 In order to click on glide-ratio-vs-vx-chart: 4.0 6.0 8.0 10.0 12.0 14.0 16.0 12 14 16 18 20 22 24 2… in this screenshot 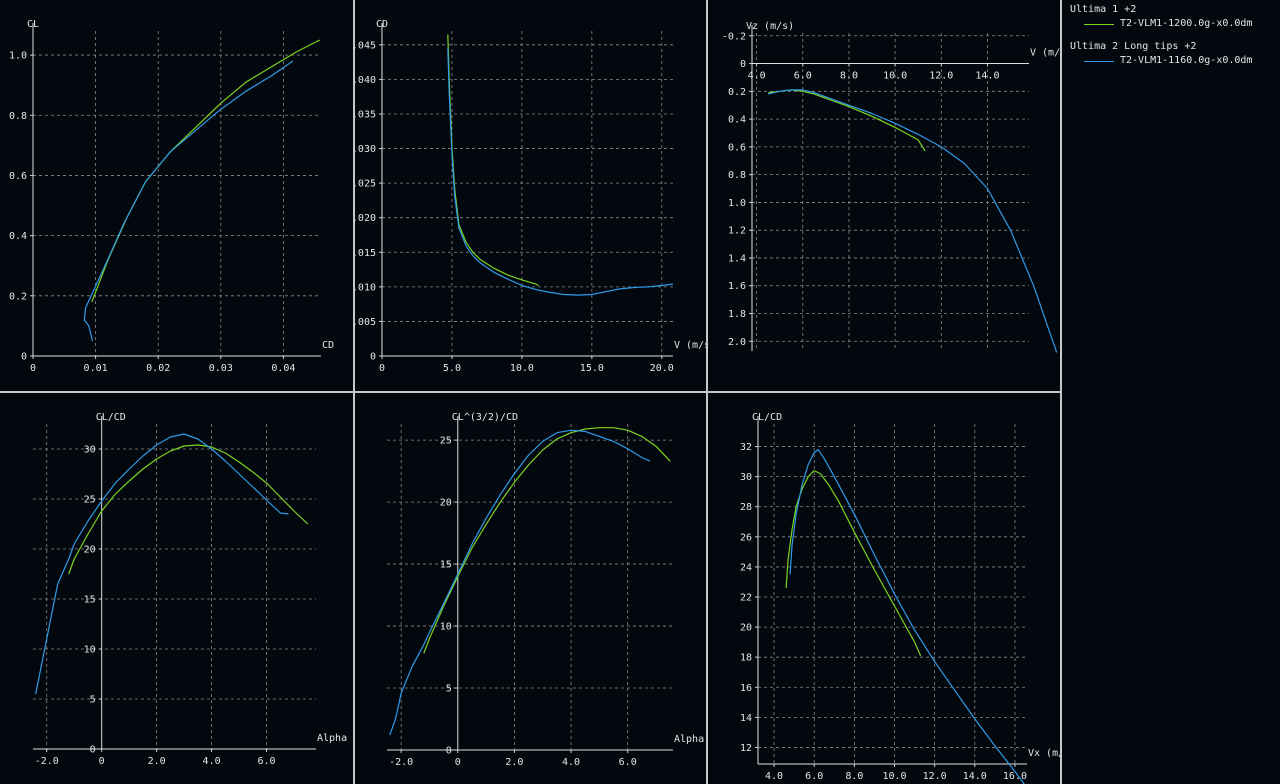, I will do `click(884, 588)`.